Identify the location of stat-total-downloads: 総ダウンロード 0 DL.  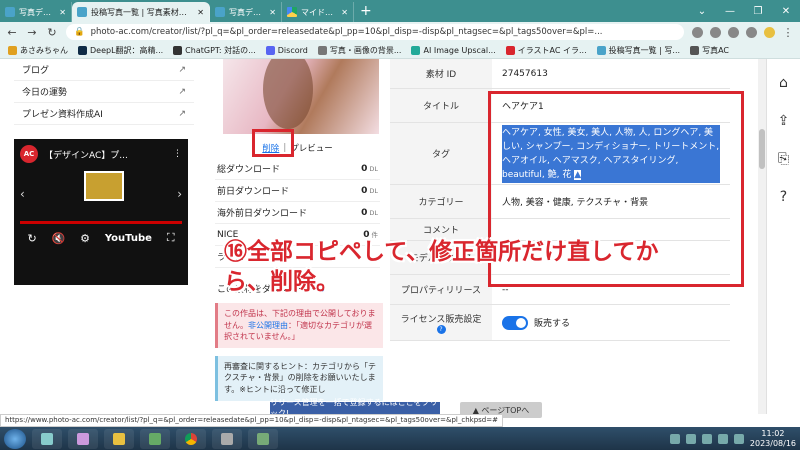
(297, 169).